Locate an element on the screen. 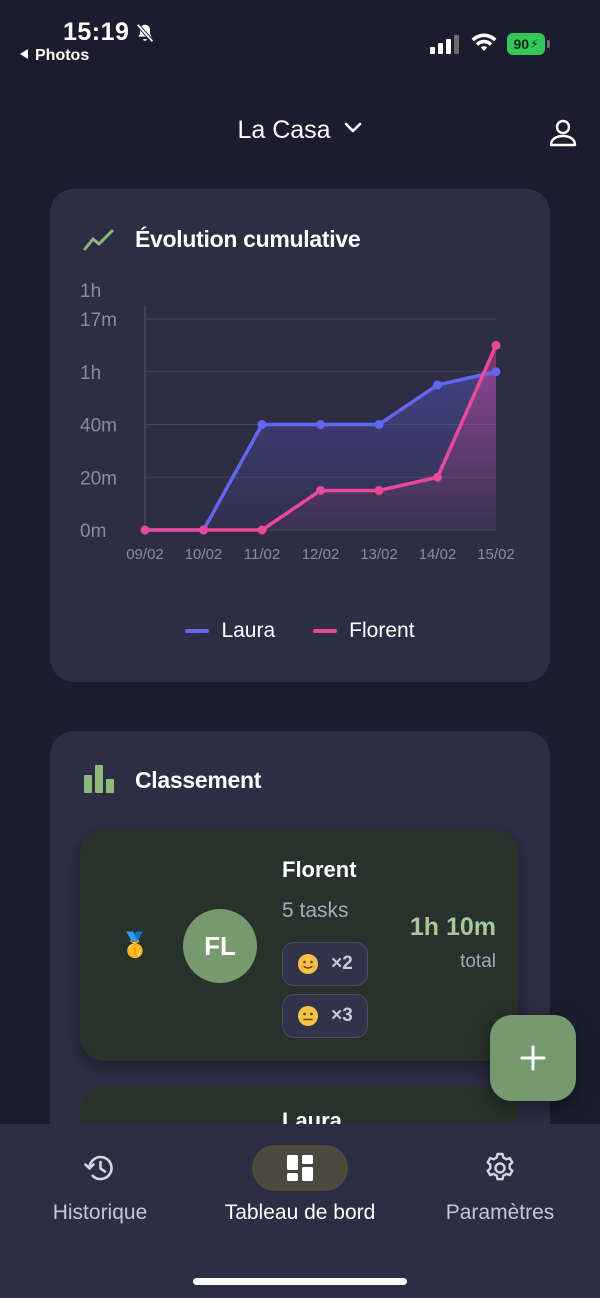  ranking-item: 🥇 FL Florent 5 tasks ×2 ×3 1h 10m total is located at coordinates (299, 945).